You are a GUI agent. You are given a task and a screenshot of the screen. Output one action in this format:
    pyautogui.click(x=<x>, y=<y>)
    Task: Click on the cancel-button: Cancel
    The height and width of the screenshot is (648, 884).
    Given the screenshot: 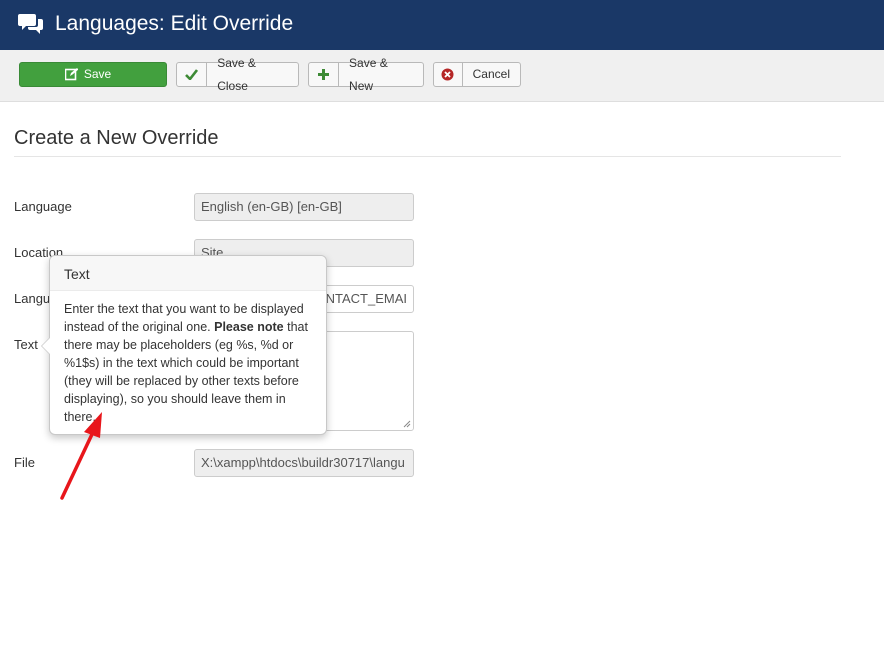 What is the action you would take?
    pyautogui.click(x=477, y=74)
    